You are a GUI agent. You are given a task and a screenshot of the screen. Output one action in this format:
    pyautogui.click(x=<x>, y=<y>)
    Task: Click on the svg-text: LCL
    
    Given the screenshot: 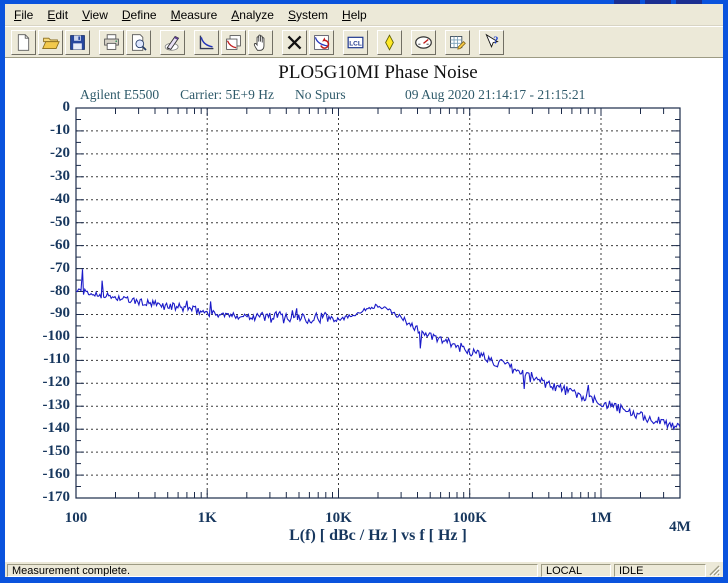 What is the action you would take?
    pyautogui.click(x=355, y=43)
    